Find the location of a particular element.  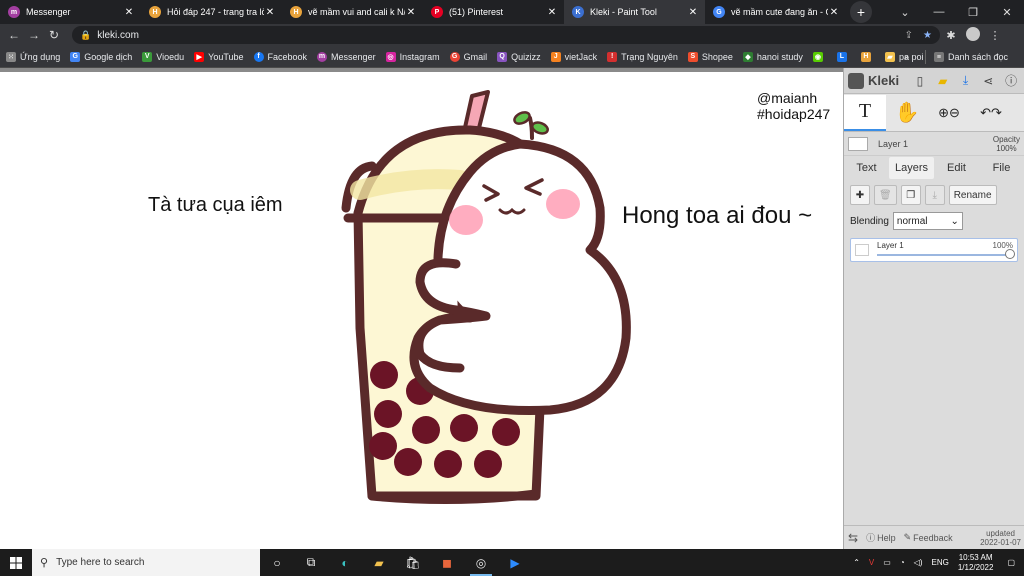

layer-actions: ✚ 🗑 ❐ ⤓ Rename is located at coordinates (934, 195).